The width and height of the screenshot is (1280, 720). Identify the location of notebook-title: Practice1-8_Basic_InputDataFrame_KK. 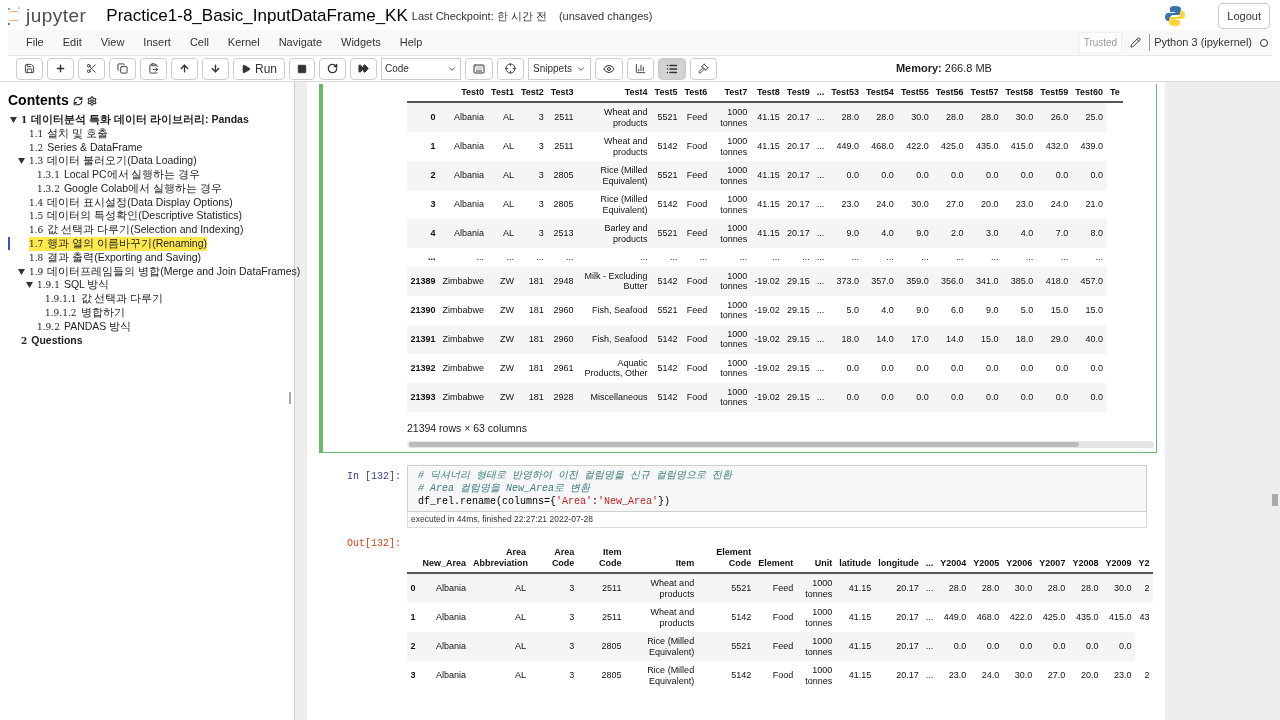
(257, 16).